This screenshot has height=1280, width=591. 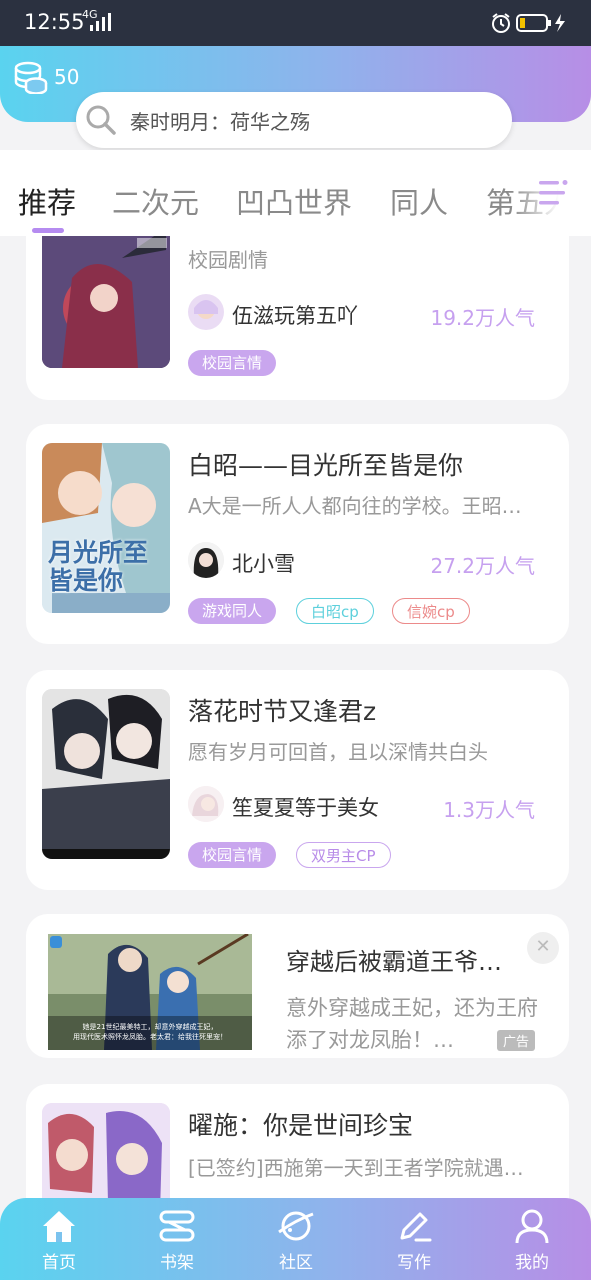 I want to click on book-description: 校园剧情, so click(x=228, y=260).